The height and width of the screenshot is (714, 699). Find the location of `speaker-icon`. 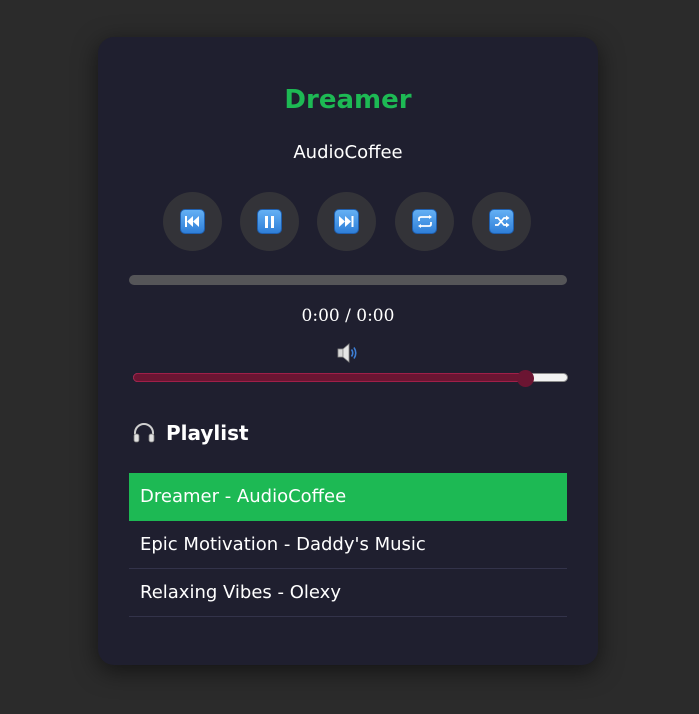

speaker-icon is located at coordinates (348, 353).